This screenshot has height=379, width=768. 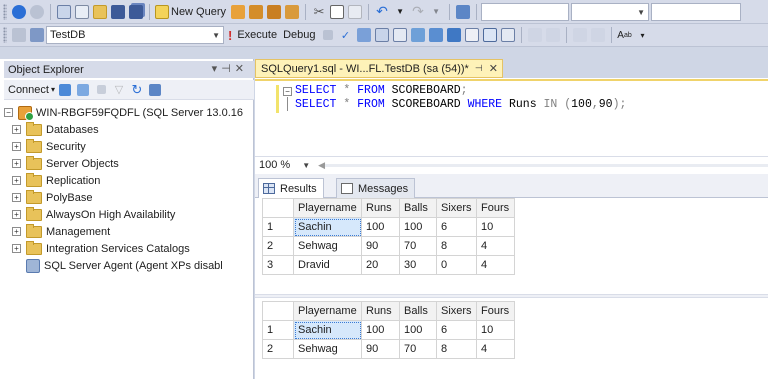 I want to click on search-combo: ▼, so click(x=610, y=11).